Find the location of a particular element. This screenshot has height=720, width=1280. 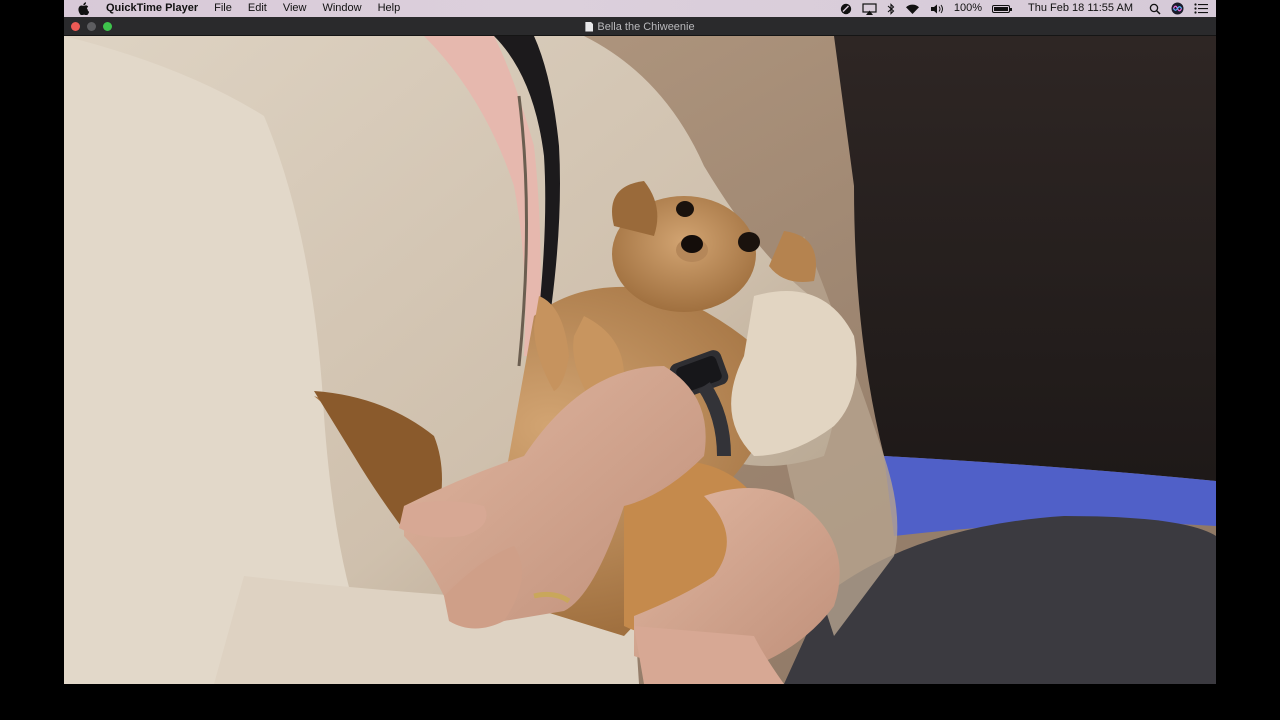

menu-window: Window is located at coordinates (341, 8).